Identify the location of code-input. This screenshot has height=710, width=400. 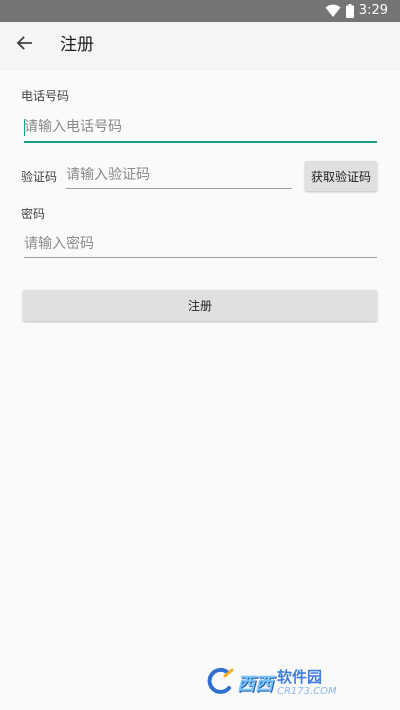
(179, 177).